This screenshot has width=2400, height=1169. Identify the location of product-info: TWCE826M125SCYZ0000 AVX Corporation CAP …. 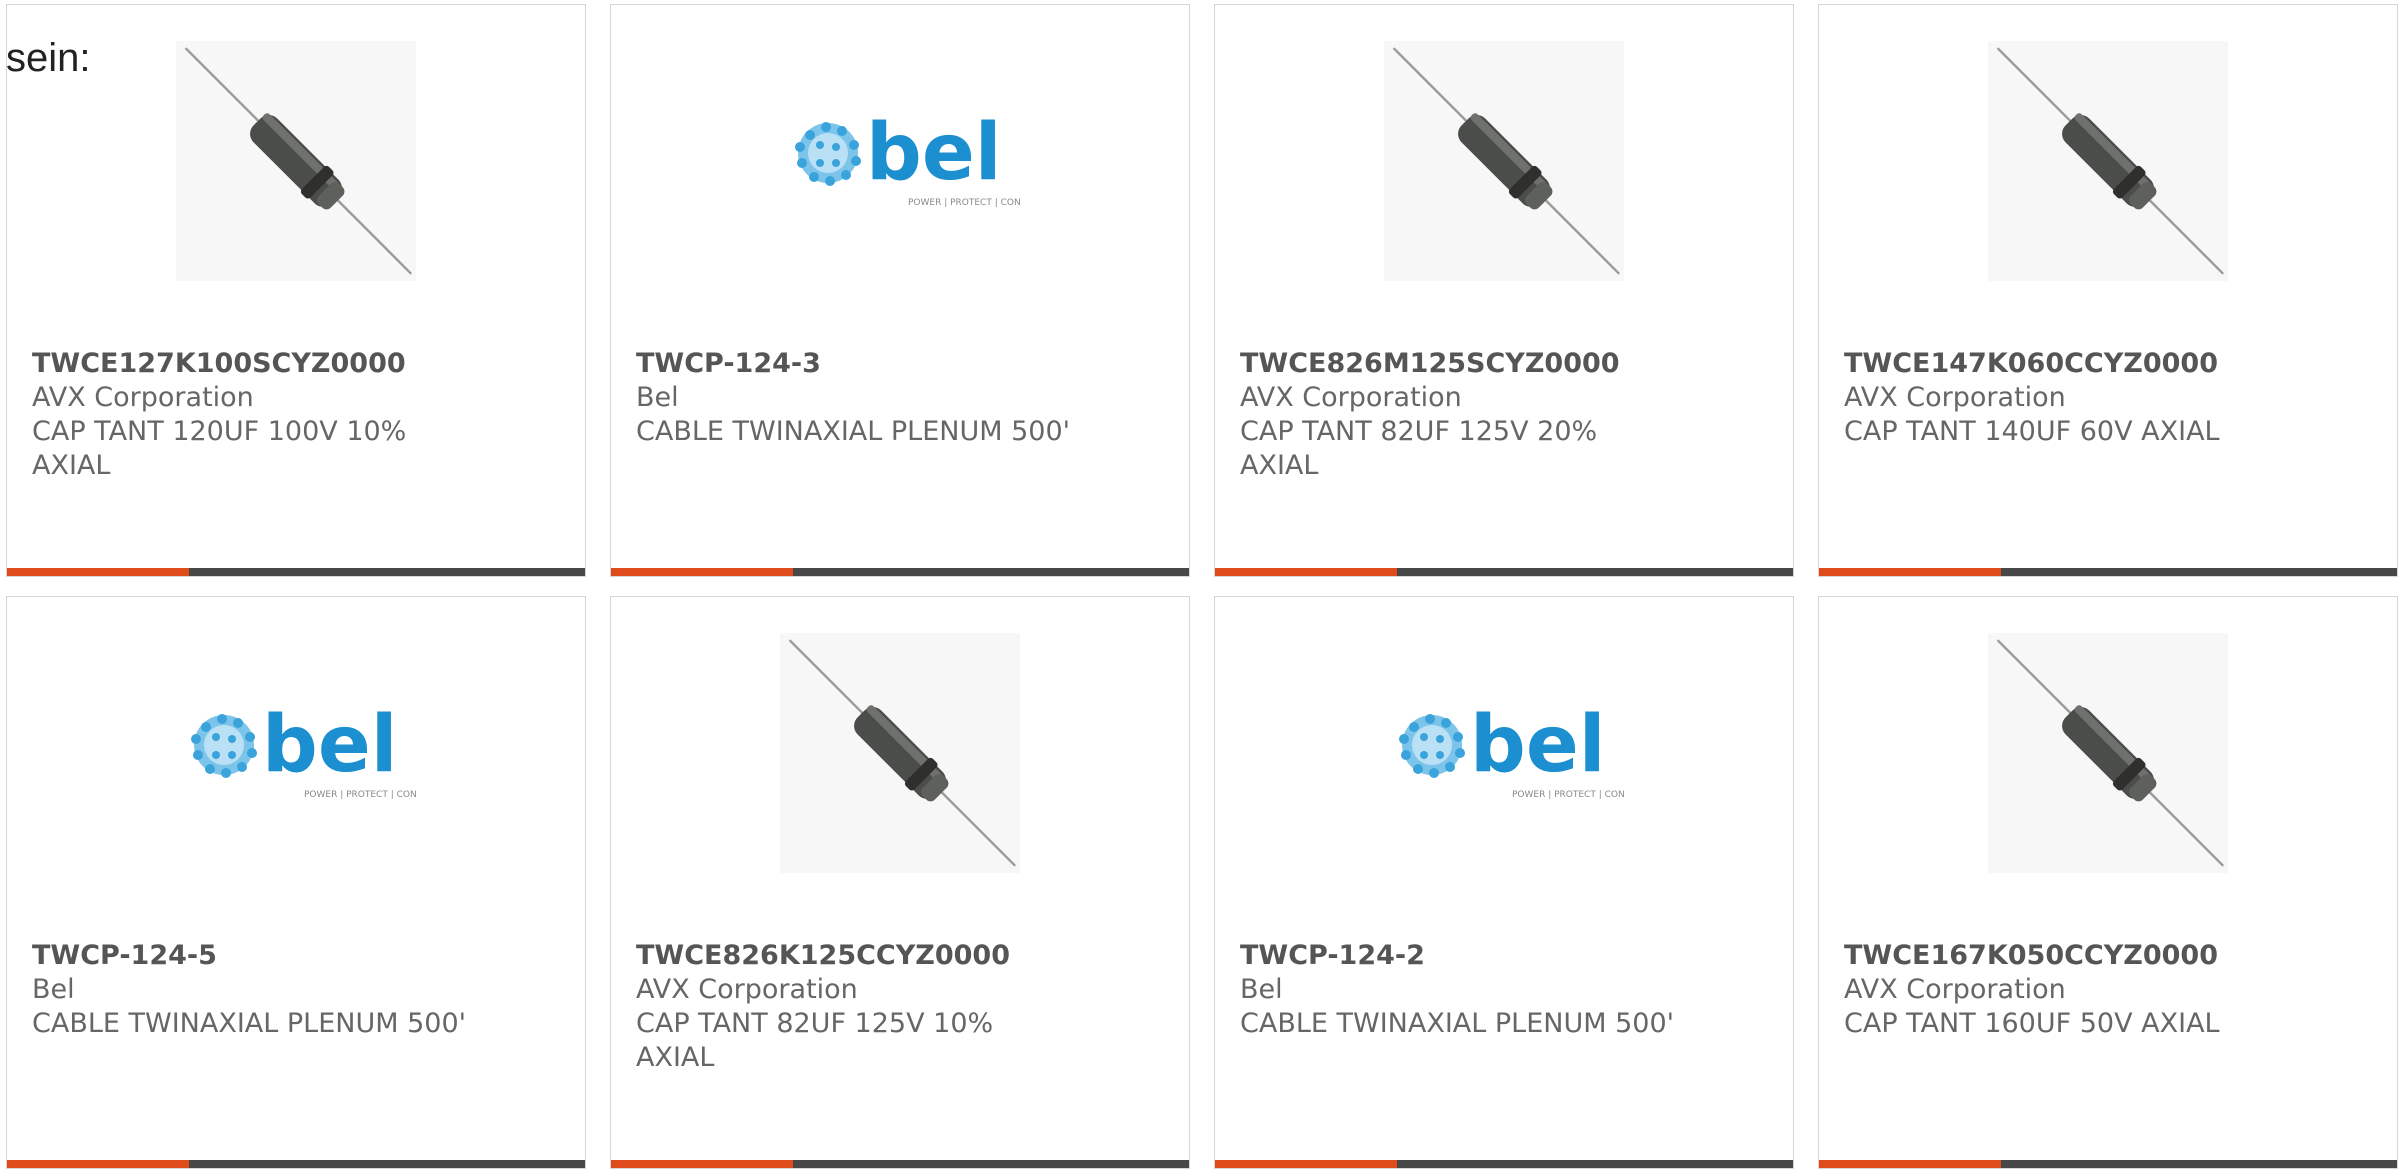
(1460, 415).